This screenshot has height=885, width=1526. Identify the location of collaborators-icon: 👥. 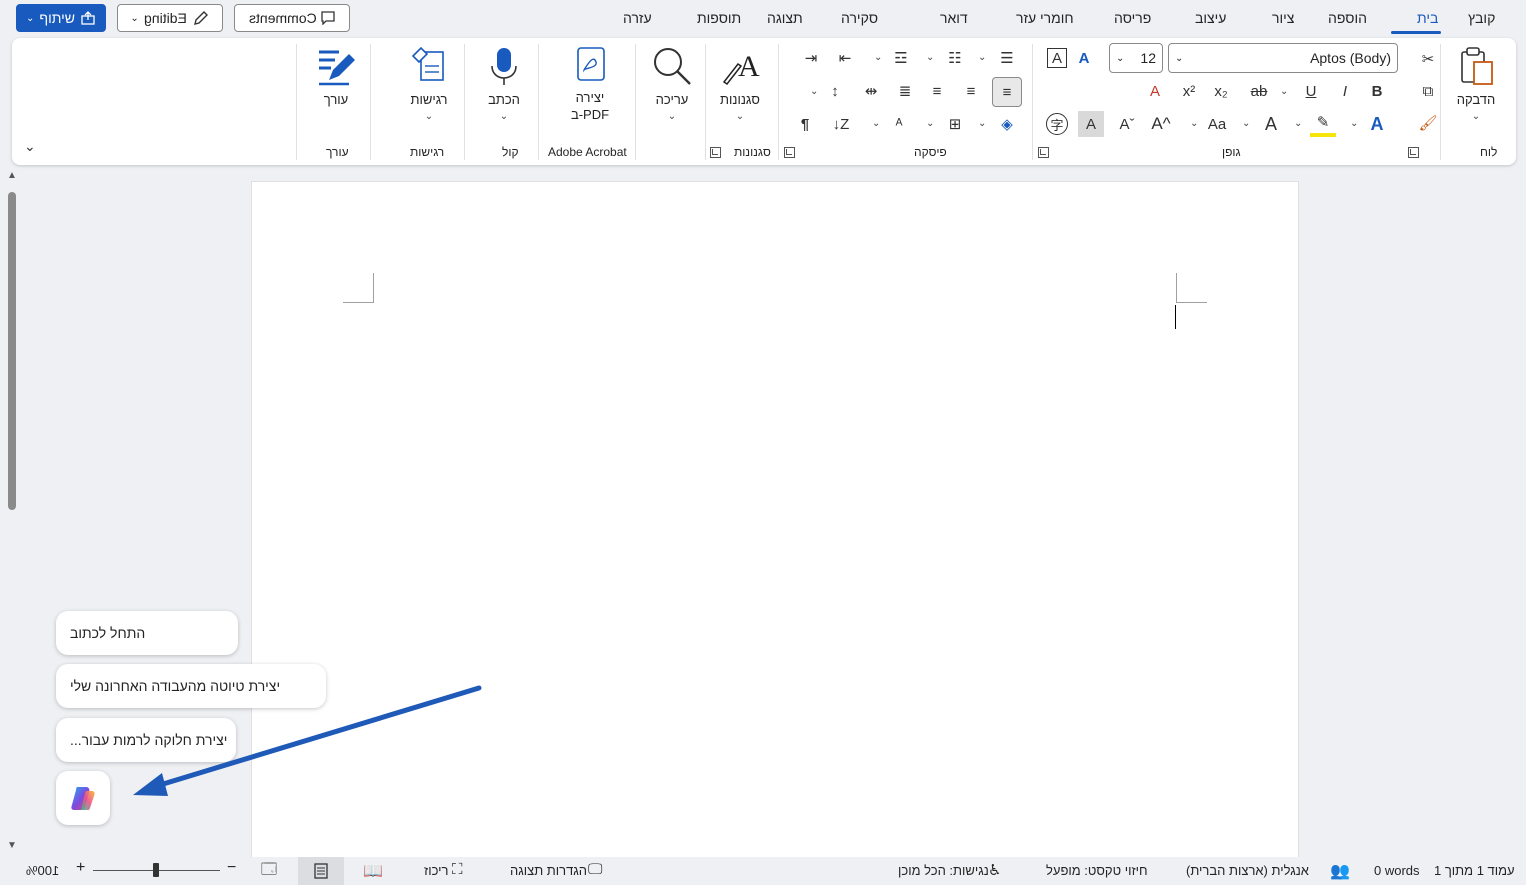
(1340, 871).